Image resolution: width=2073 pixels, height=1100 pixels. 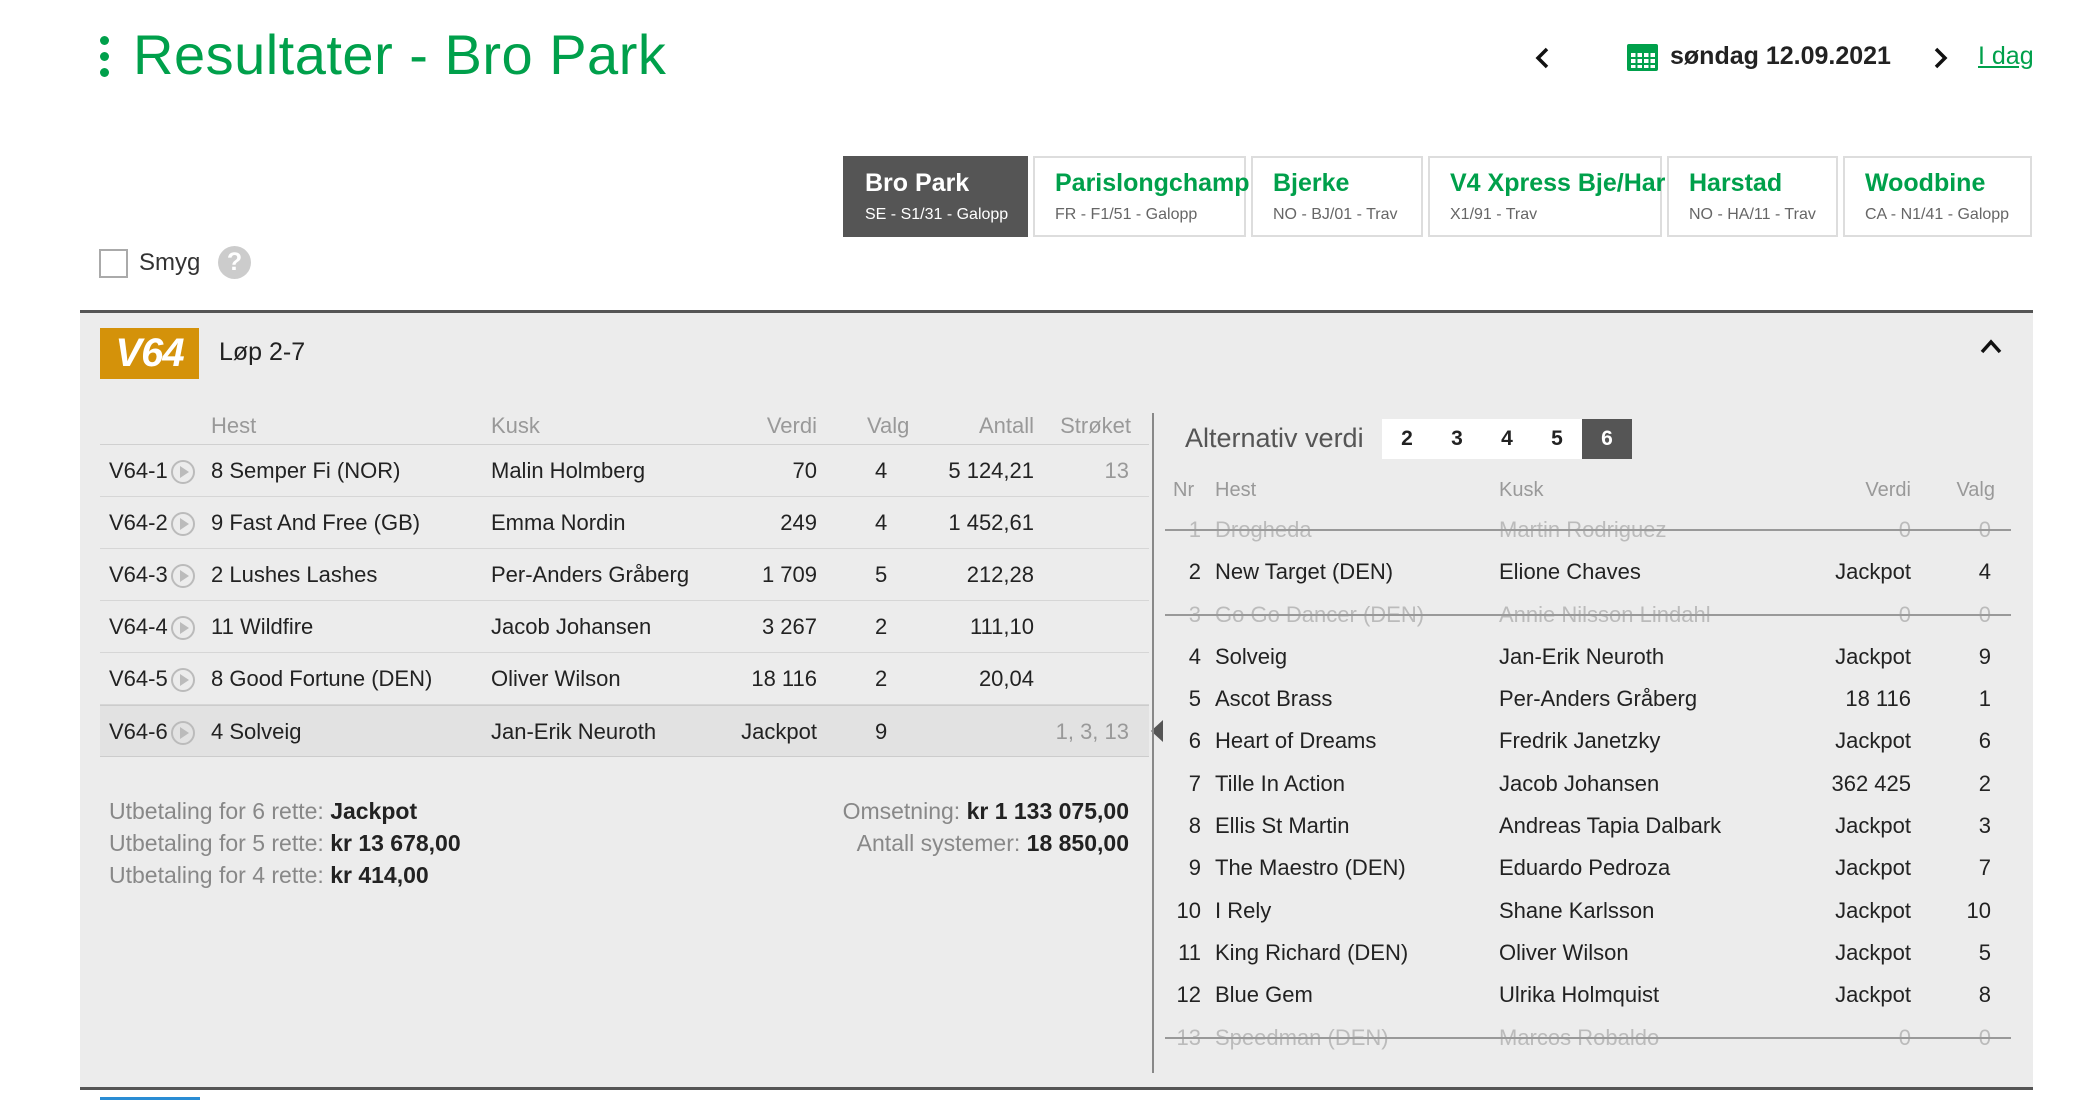 What do you see at coordinates (1888, 490) in the screenshot?
I see `col-verdi: Verdi` at bounding box center [1888, 490].